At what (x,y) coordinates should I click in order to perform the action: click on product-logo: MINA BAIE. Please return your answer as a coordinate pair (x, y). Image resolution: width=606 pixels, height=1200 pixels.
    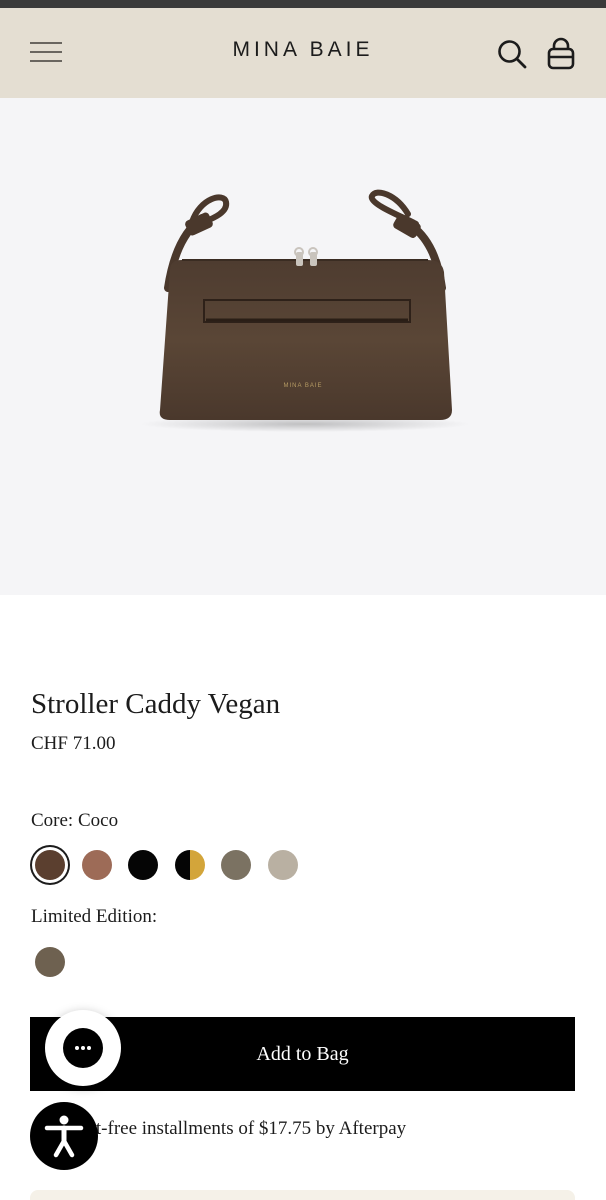
    Looking at the image, I should click on (302, 386).